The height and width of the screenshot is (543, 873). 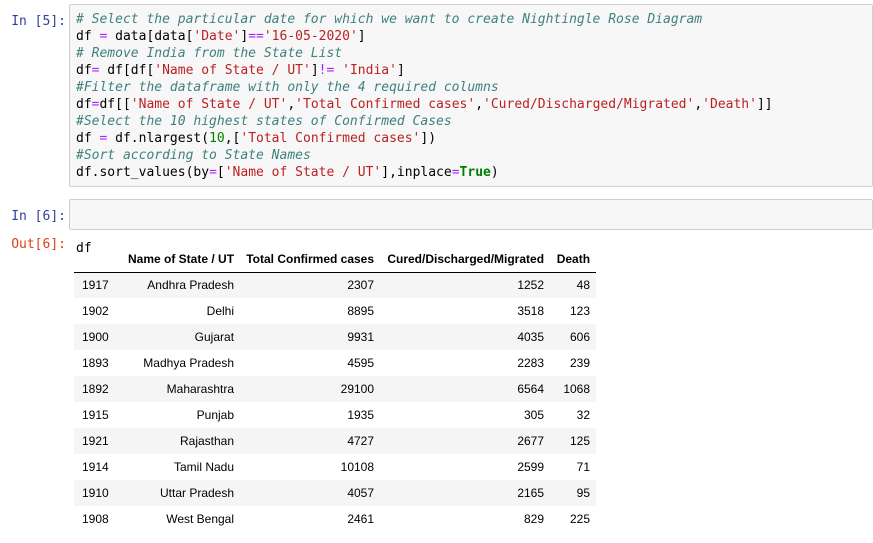 I want to click on death-cell: 125, so click(x=580, y=441).